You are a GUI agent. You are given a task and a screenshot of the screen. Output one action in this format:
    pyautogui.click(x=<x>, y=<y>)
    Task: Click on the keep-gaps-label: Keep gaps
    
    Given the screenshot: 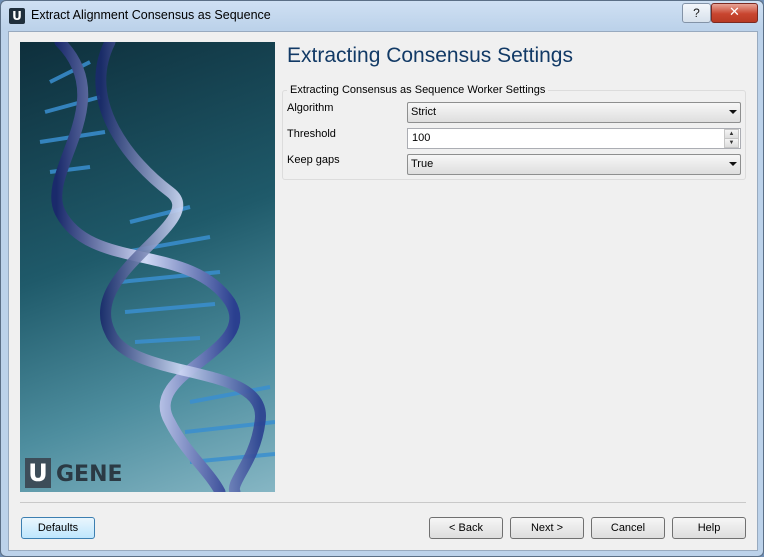 What is the action you would take?
    pyautogui.click(x=313, y=160)
    